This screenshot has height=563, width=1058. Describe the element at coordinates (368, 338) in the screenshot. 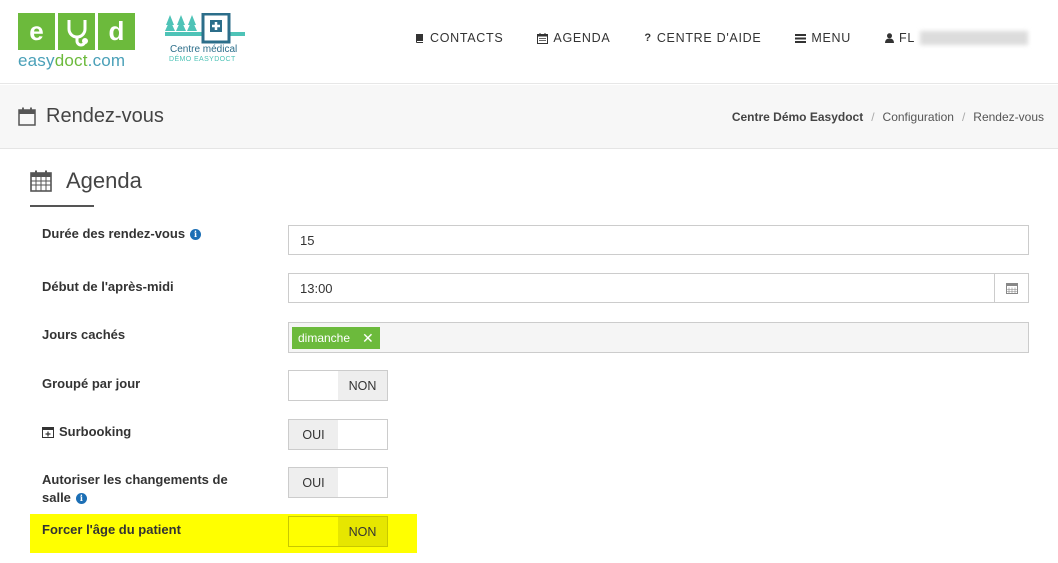

I see `remove-tag-icon: ✕` at that location.